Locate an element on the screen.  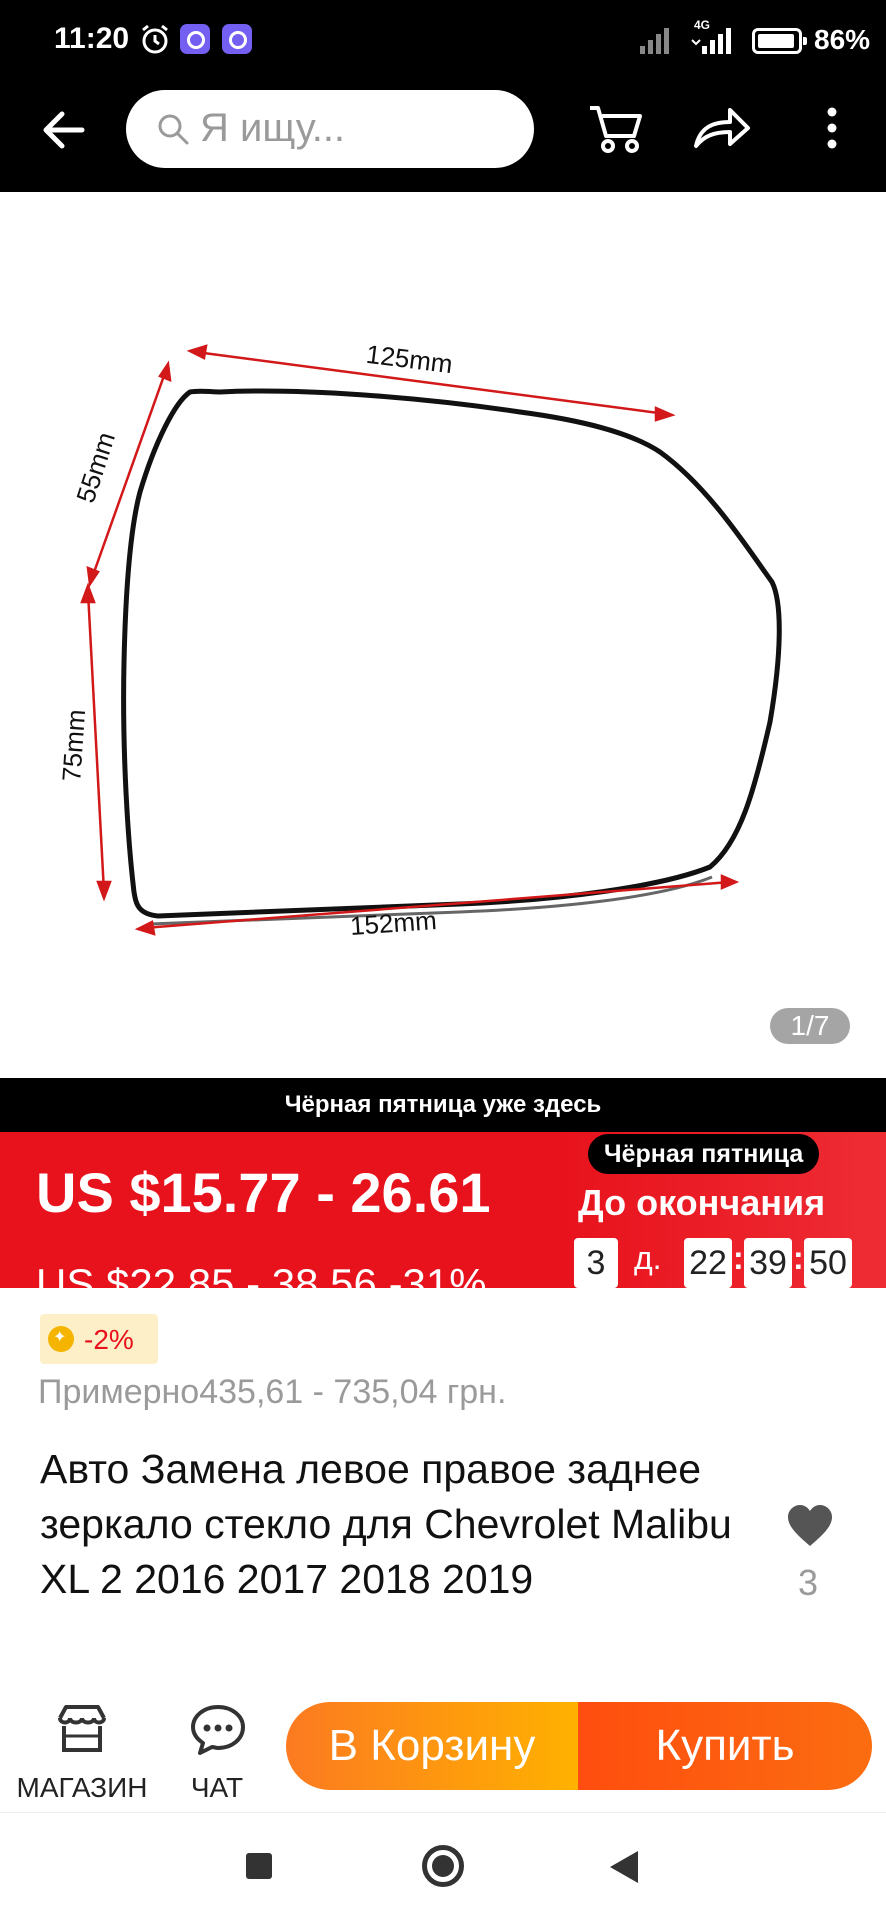
store-button: МАГАЗИН is located at coordinates (82, 1751).